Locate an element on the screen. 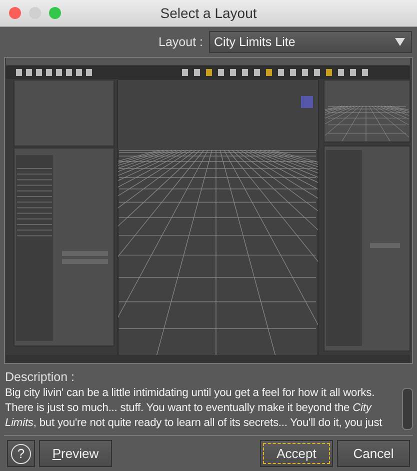 Image resolution: width=417 pixels, height=471 pixels. layout-label: Layout : is located at coordinates (180, 42).